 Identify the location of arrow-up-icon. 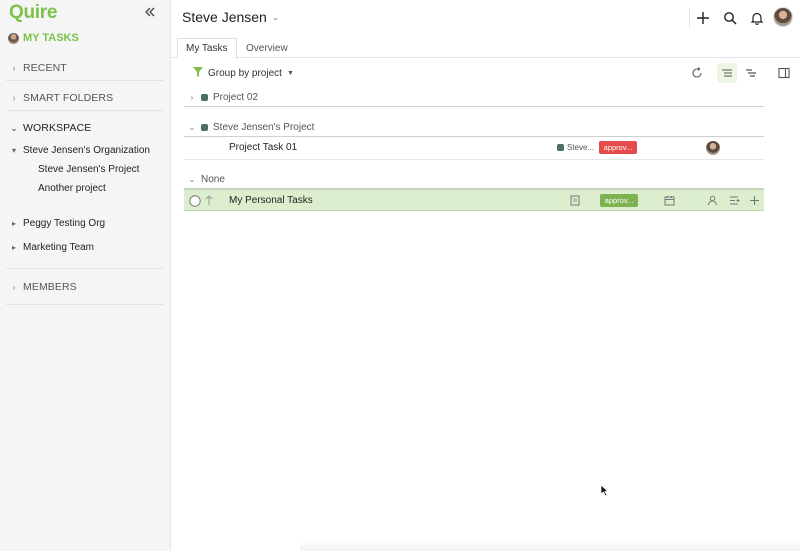
(209, 200).